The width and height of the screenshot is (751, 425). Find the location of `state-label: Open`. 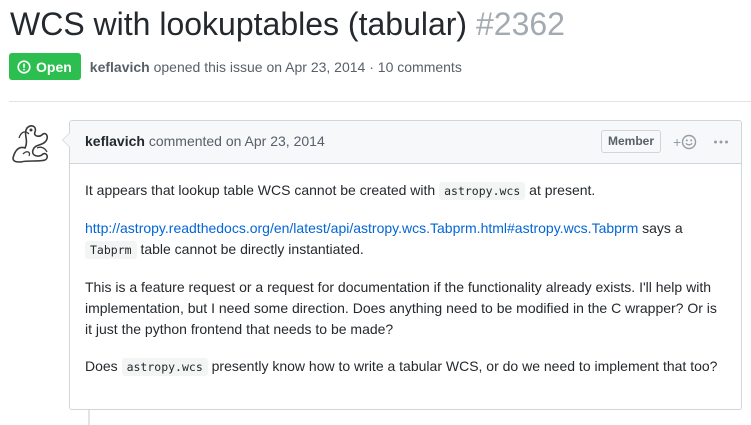

state-label: Open is located at coordinates (54, 66).